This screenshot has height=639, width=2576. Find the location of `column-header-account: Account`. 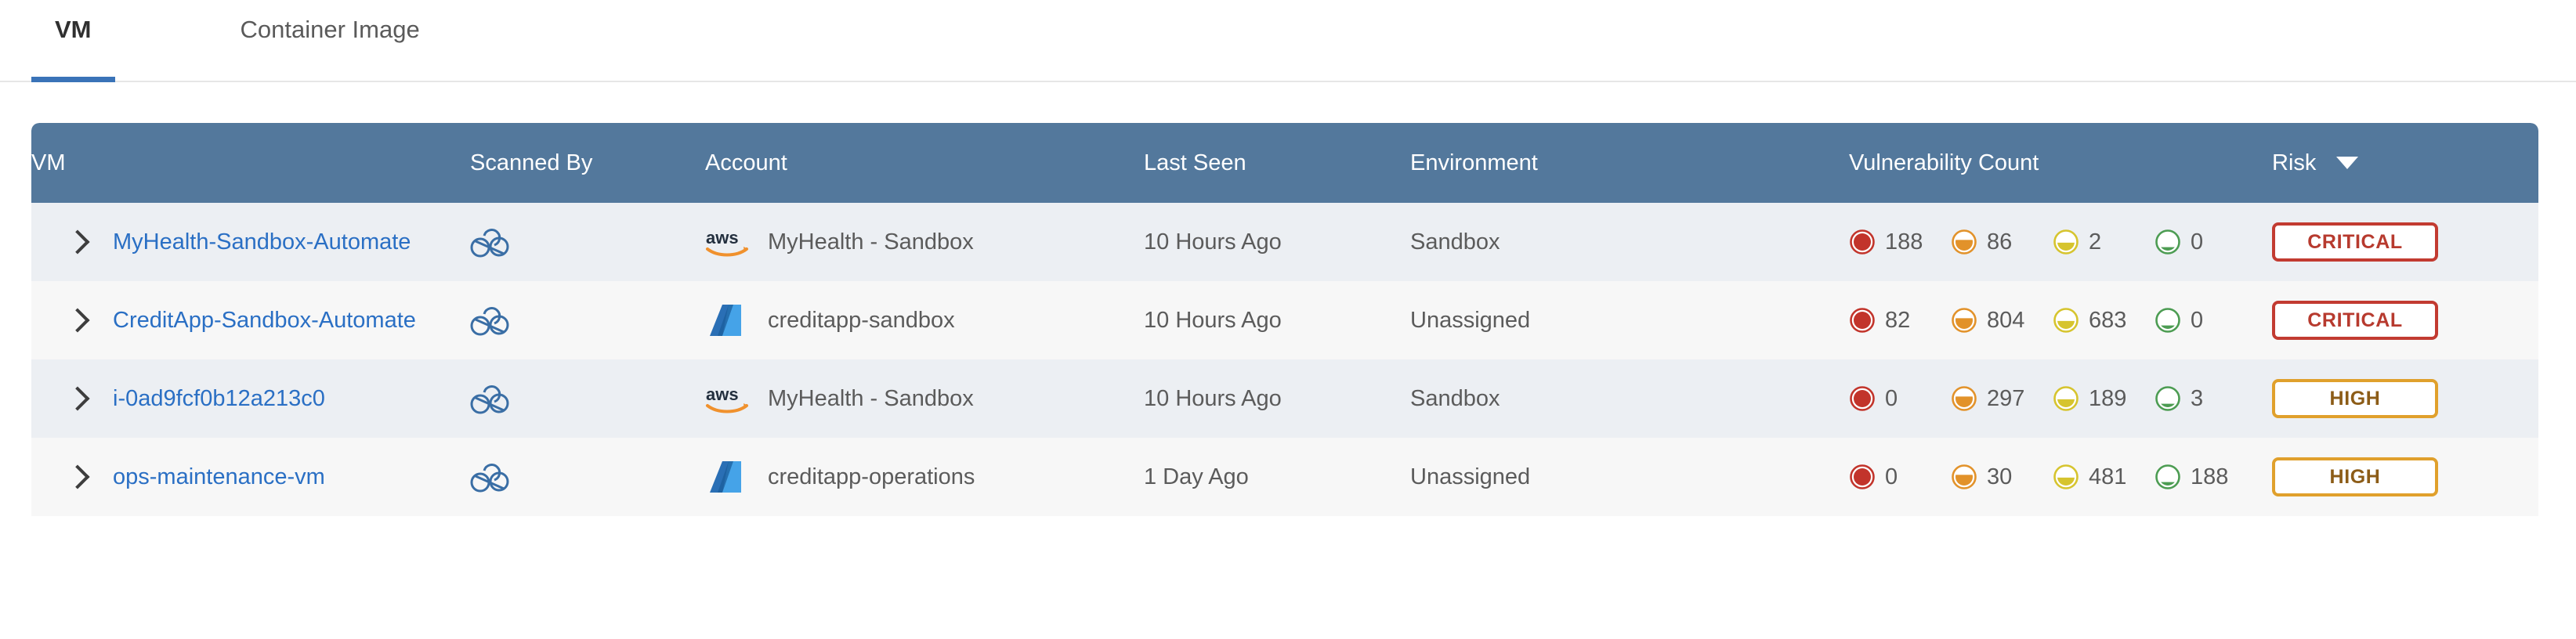

column-header-account: Account is located at coordinates (924, 163).